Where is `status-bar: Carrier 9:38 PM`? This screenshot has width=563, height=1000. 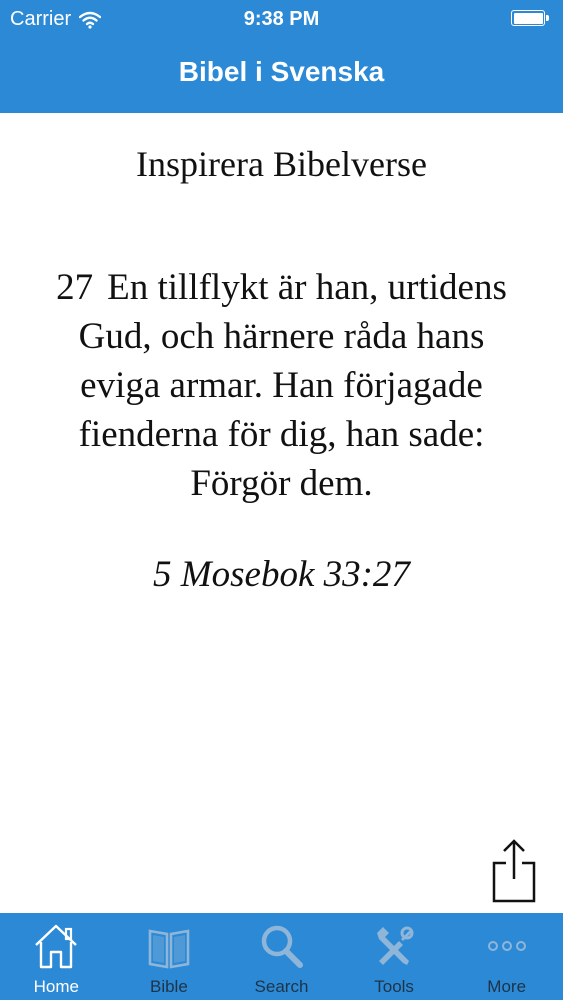 status-bar: Carrier 9:38 PM is located at coordinates (281, 20).